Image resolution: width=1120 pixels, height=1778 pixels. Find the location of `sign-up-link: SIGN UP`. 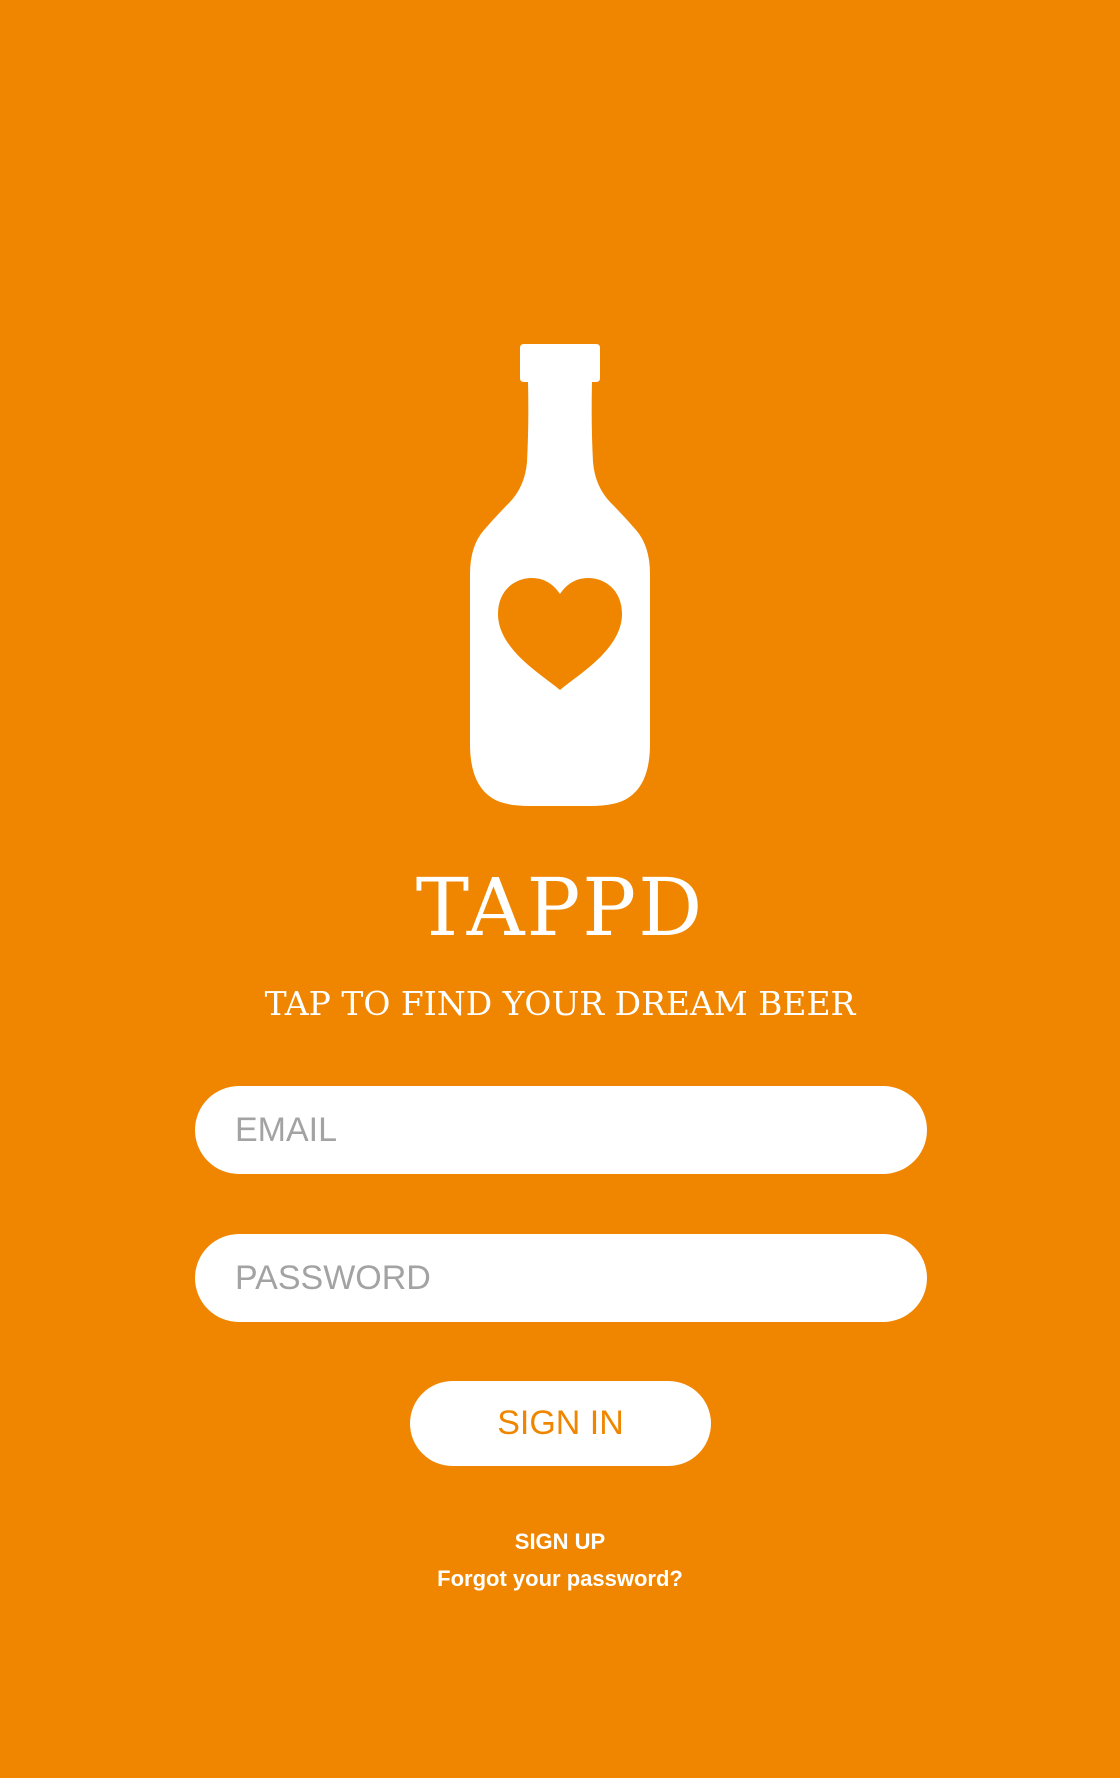

sign-up-link: SIGN UP is located at coordinates (560, 1541).